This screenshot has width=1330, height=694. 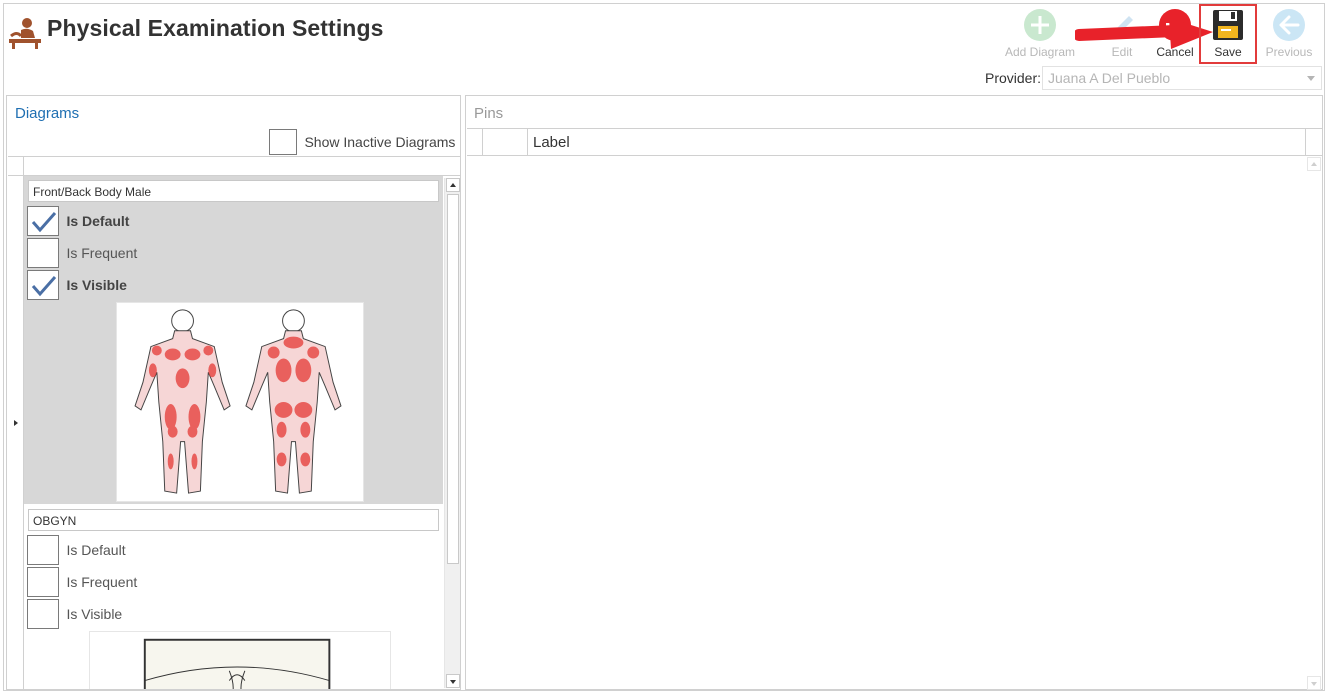 I want to click on show-inactive-checkbox, so click(x=283, y=142).